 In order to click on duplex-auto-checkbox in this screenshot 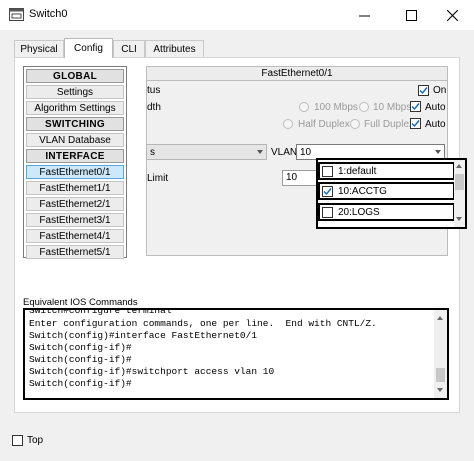, I will do `click(415, 123)`.